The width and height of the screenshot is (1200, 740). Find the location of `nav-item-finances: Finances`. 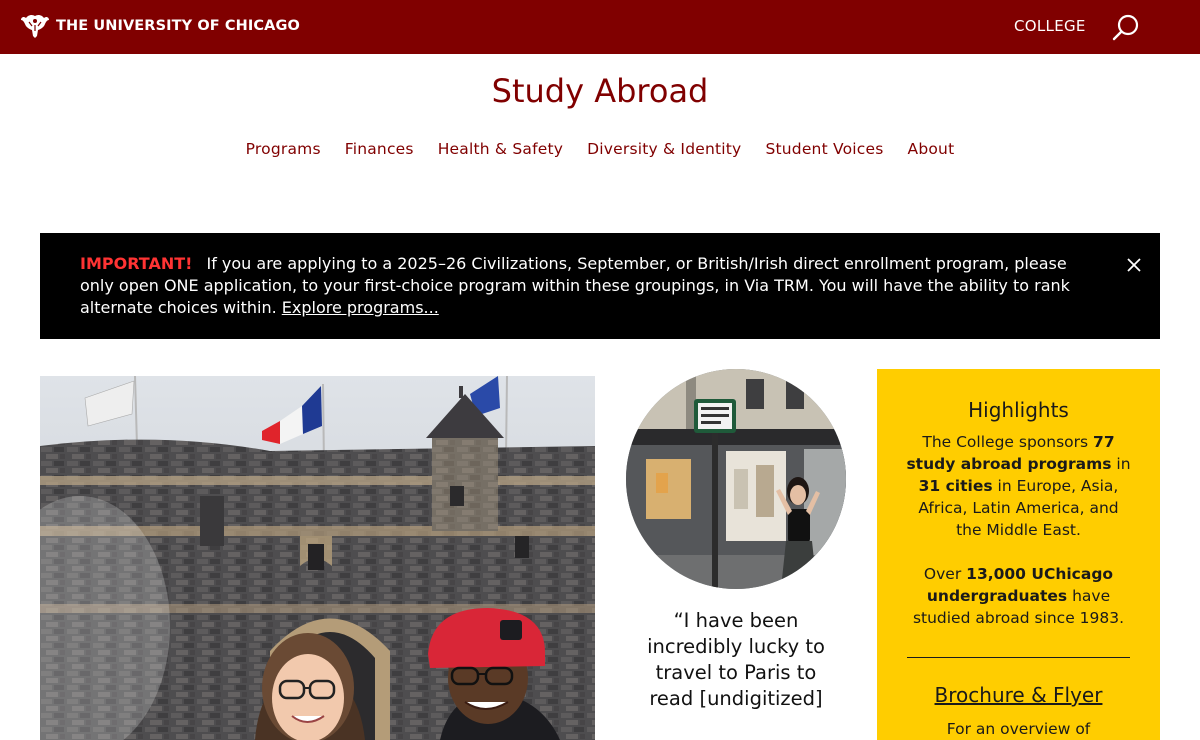

nav-item-finances: Finances is located at coordinates (379, 149).